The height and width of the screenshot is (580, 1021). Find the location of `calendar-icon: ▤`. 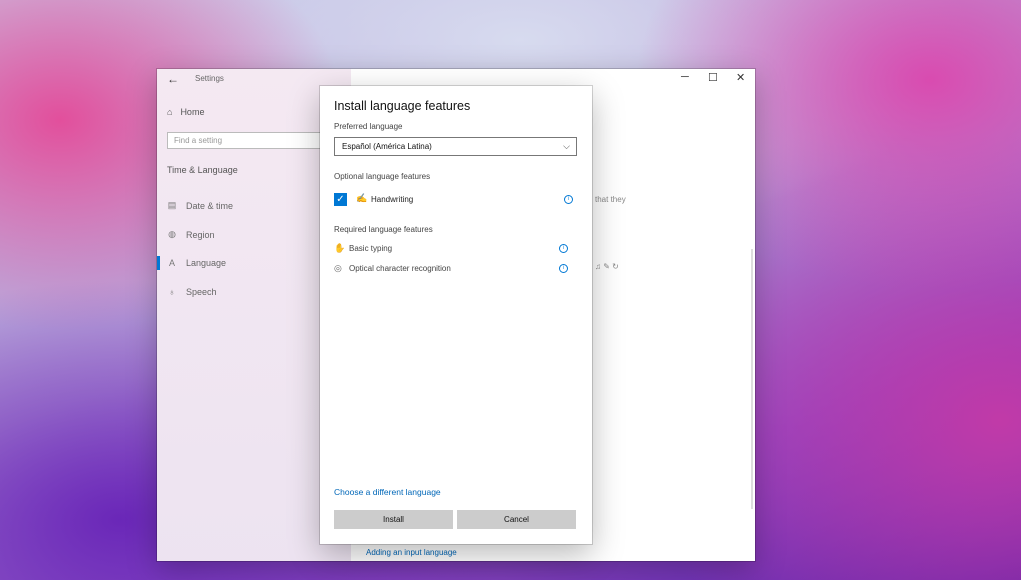

calendar-icon: ▤ is located at coordinates (172, 205).